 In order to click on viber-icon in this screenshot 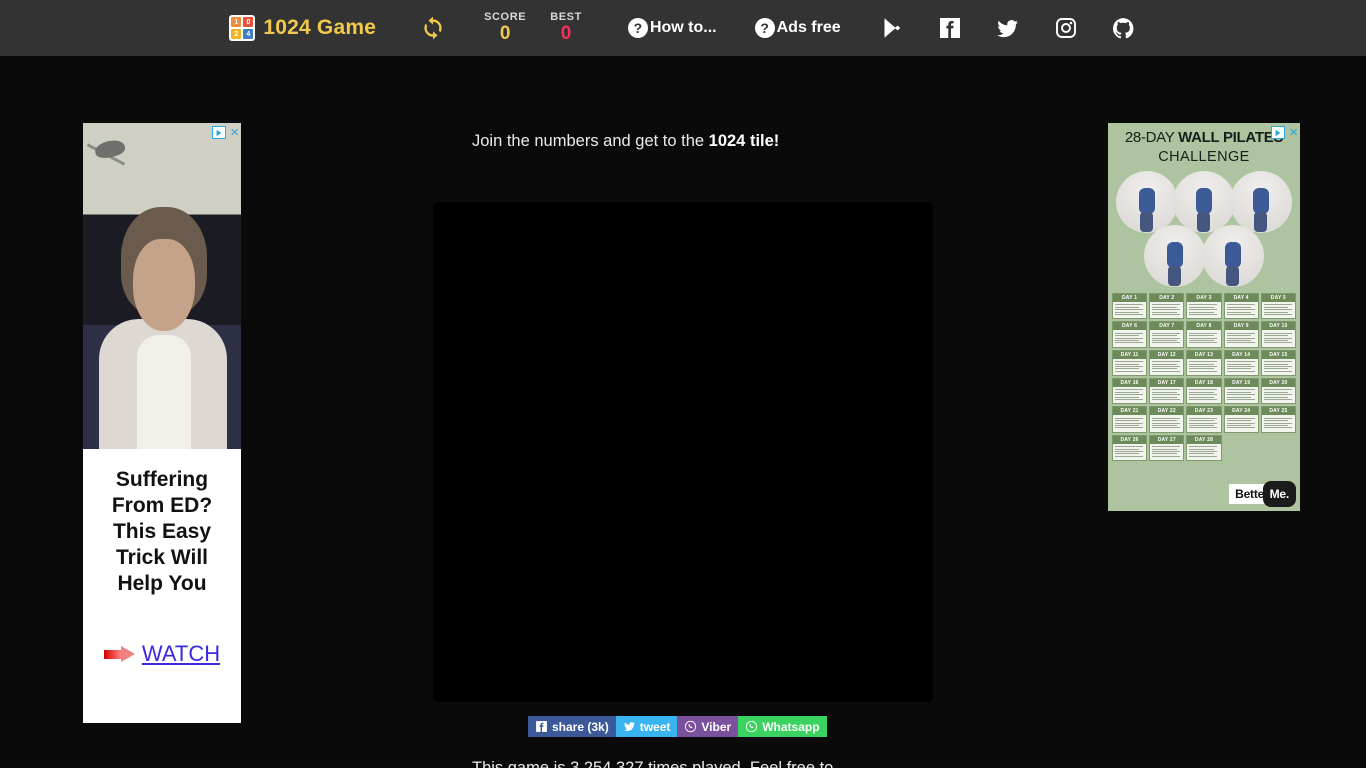, I will do `click(690, 726)`.